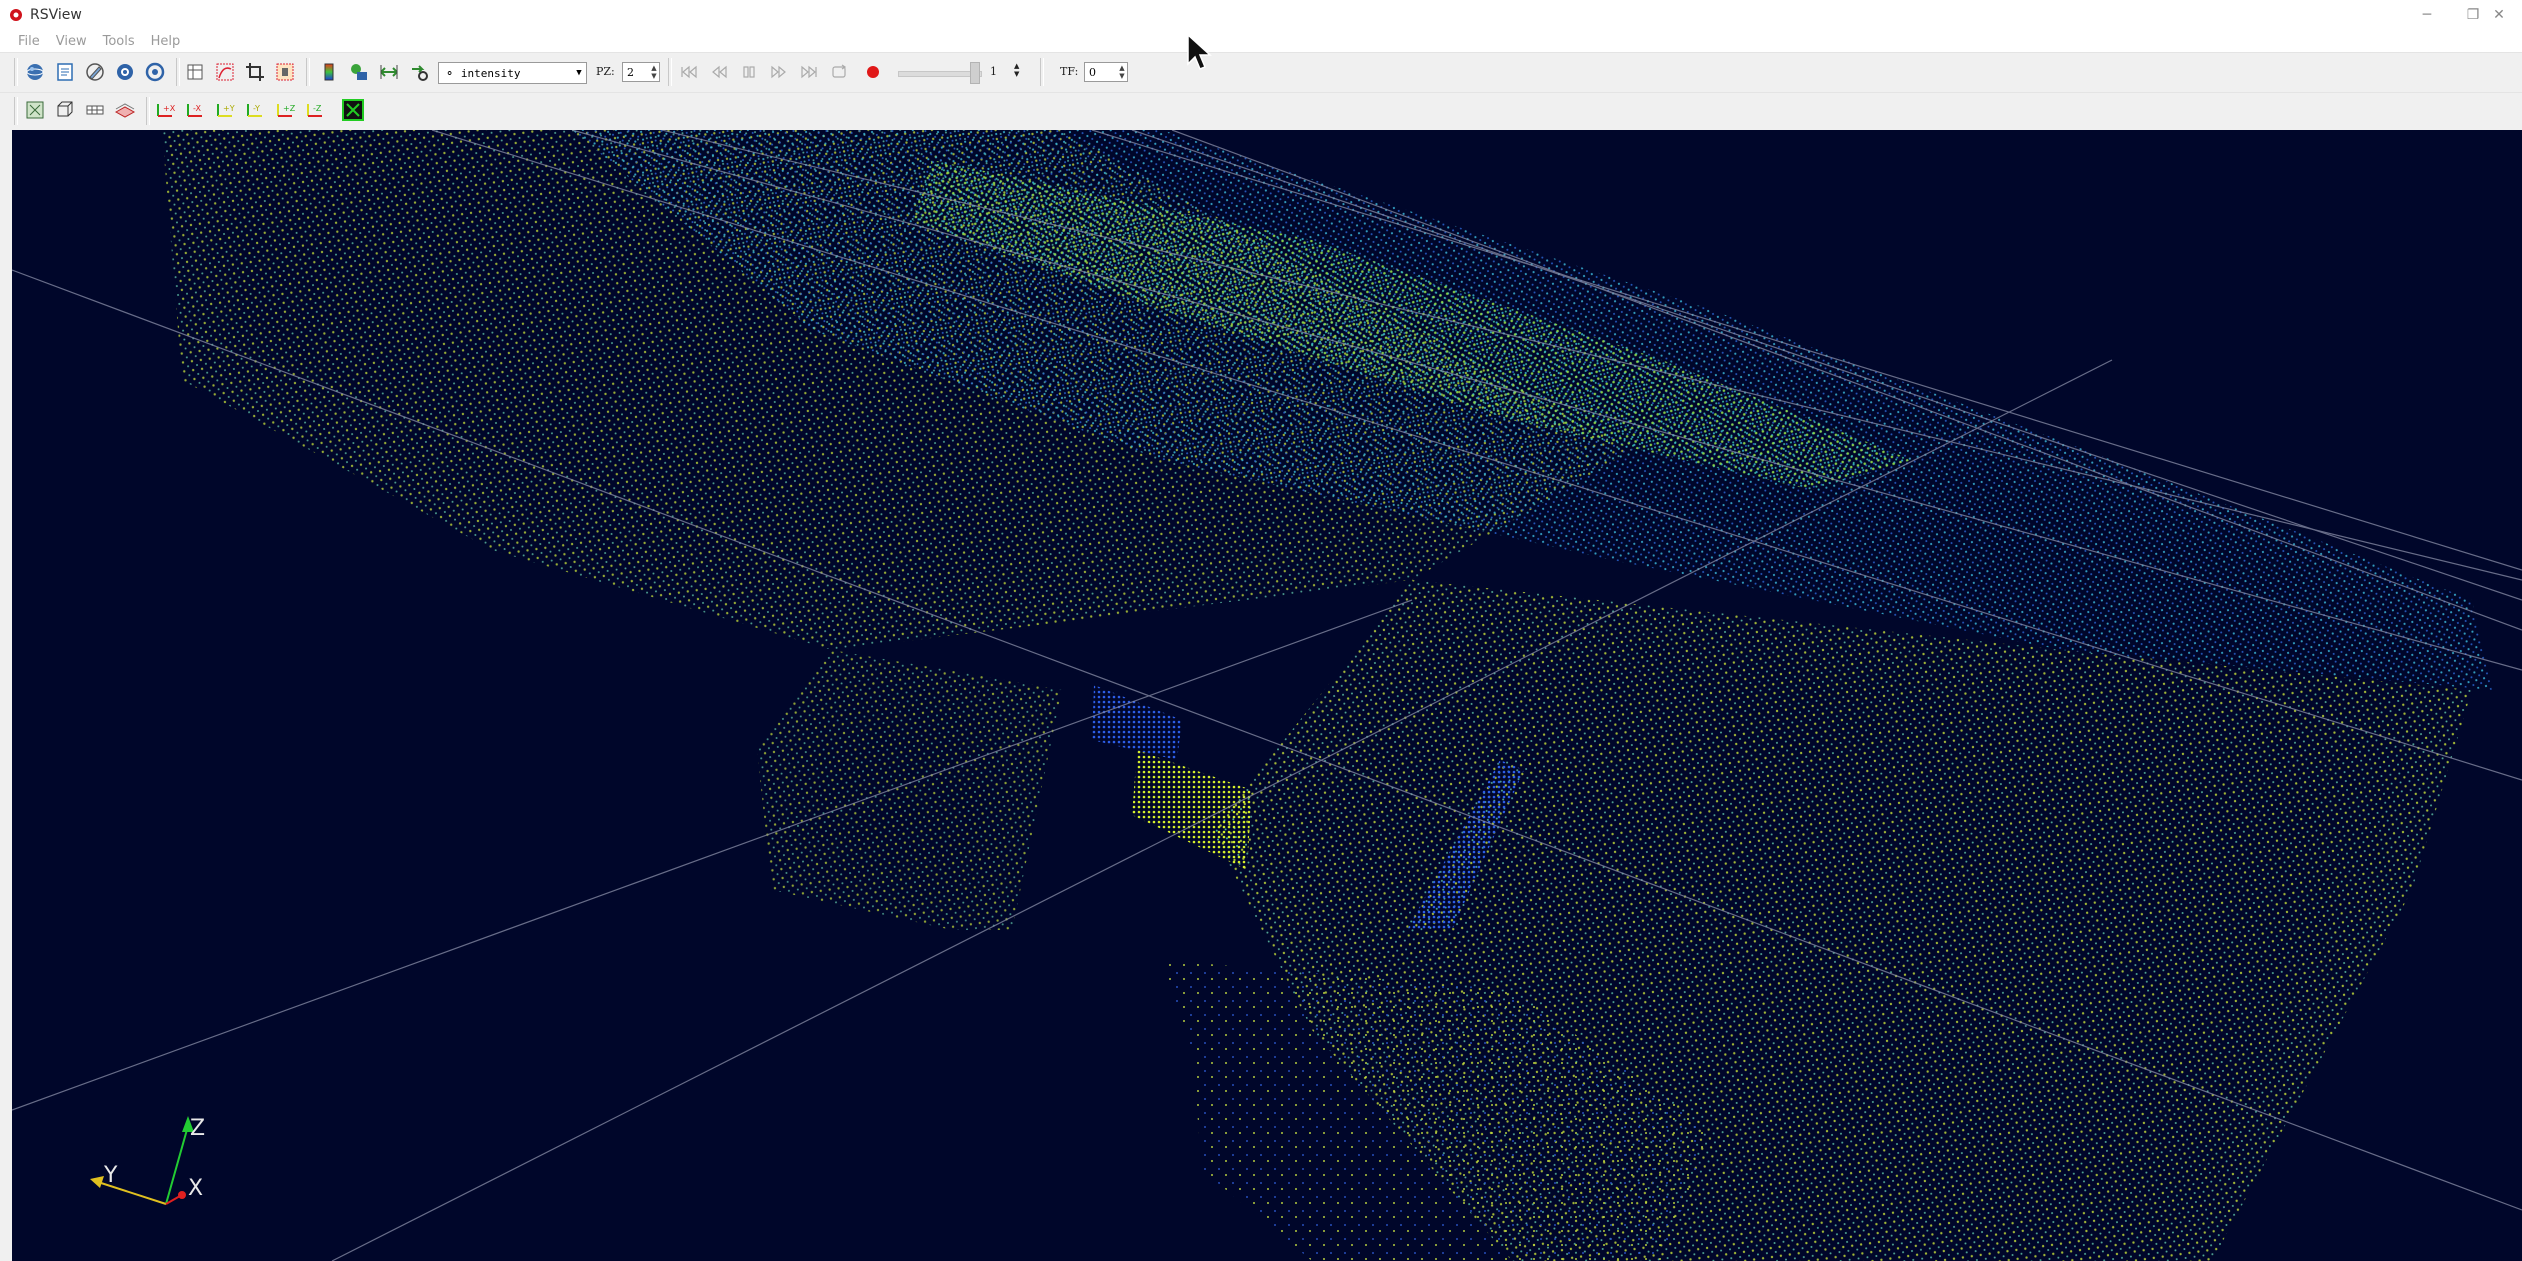  I want to click on color-by-value: ⚬ intensity, so click(483, 73).